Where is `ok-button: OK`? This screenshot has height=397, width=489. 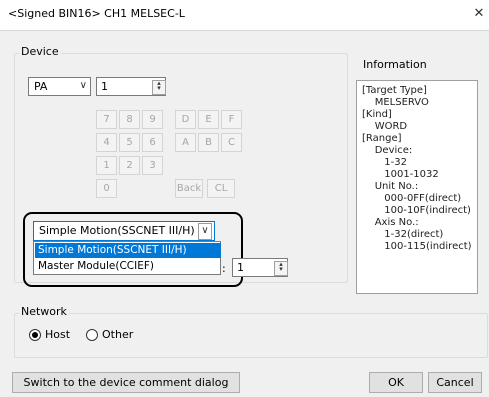
ok-button: OK is located at coordinates (396, 382).